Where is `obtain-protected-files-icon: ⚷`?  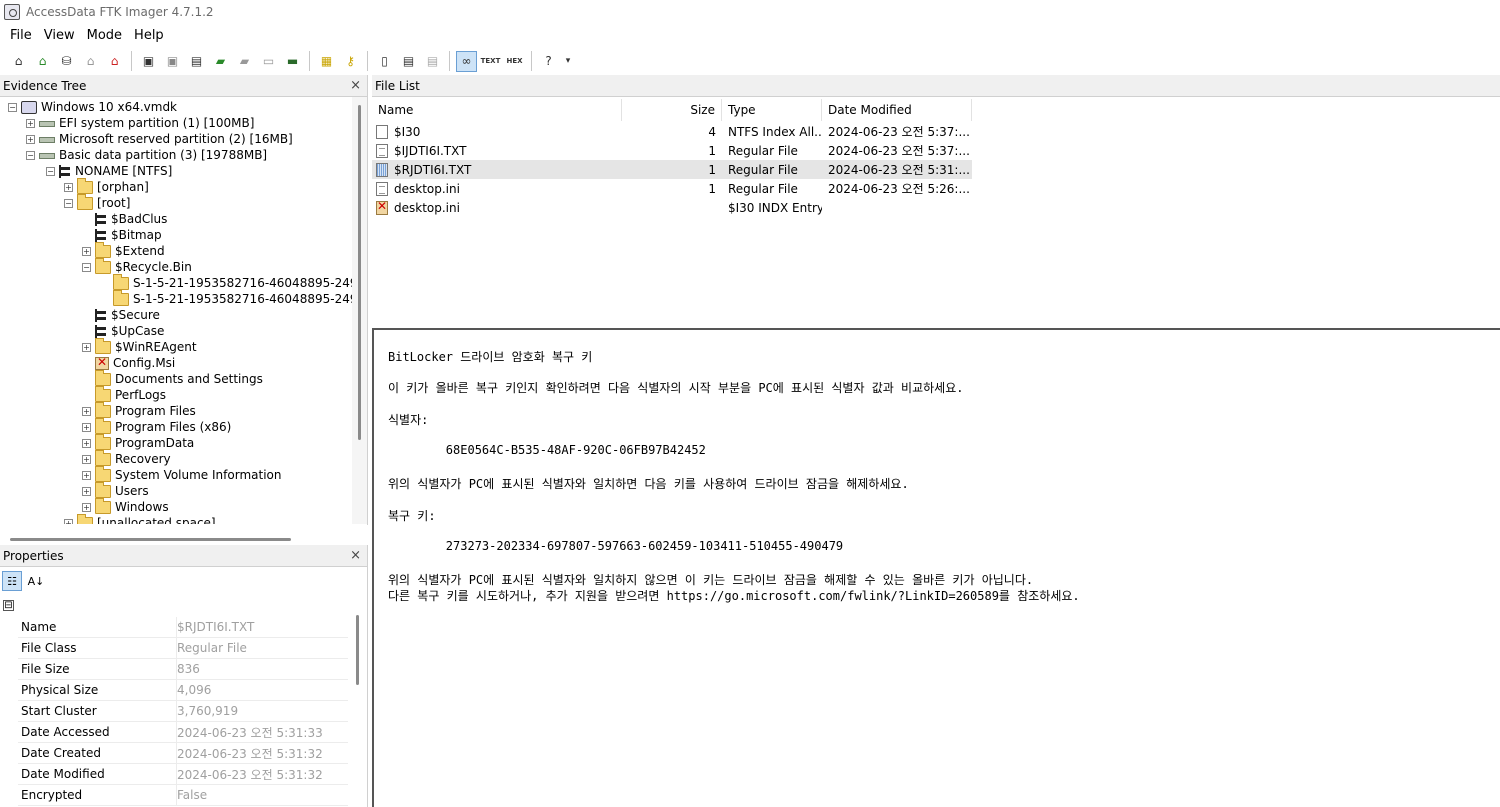
obtain-protected-files-icon: ⚷ is located at coordinates (350, 61).